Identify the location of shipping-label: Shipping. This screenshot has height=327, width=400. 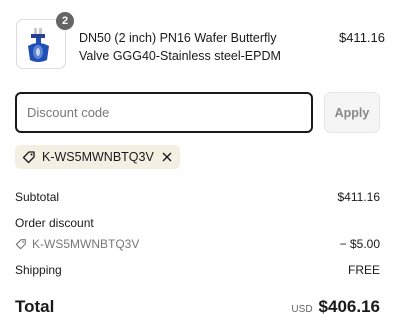
(38, 270).